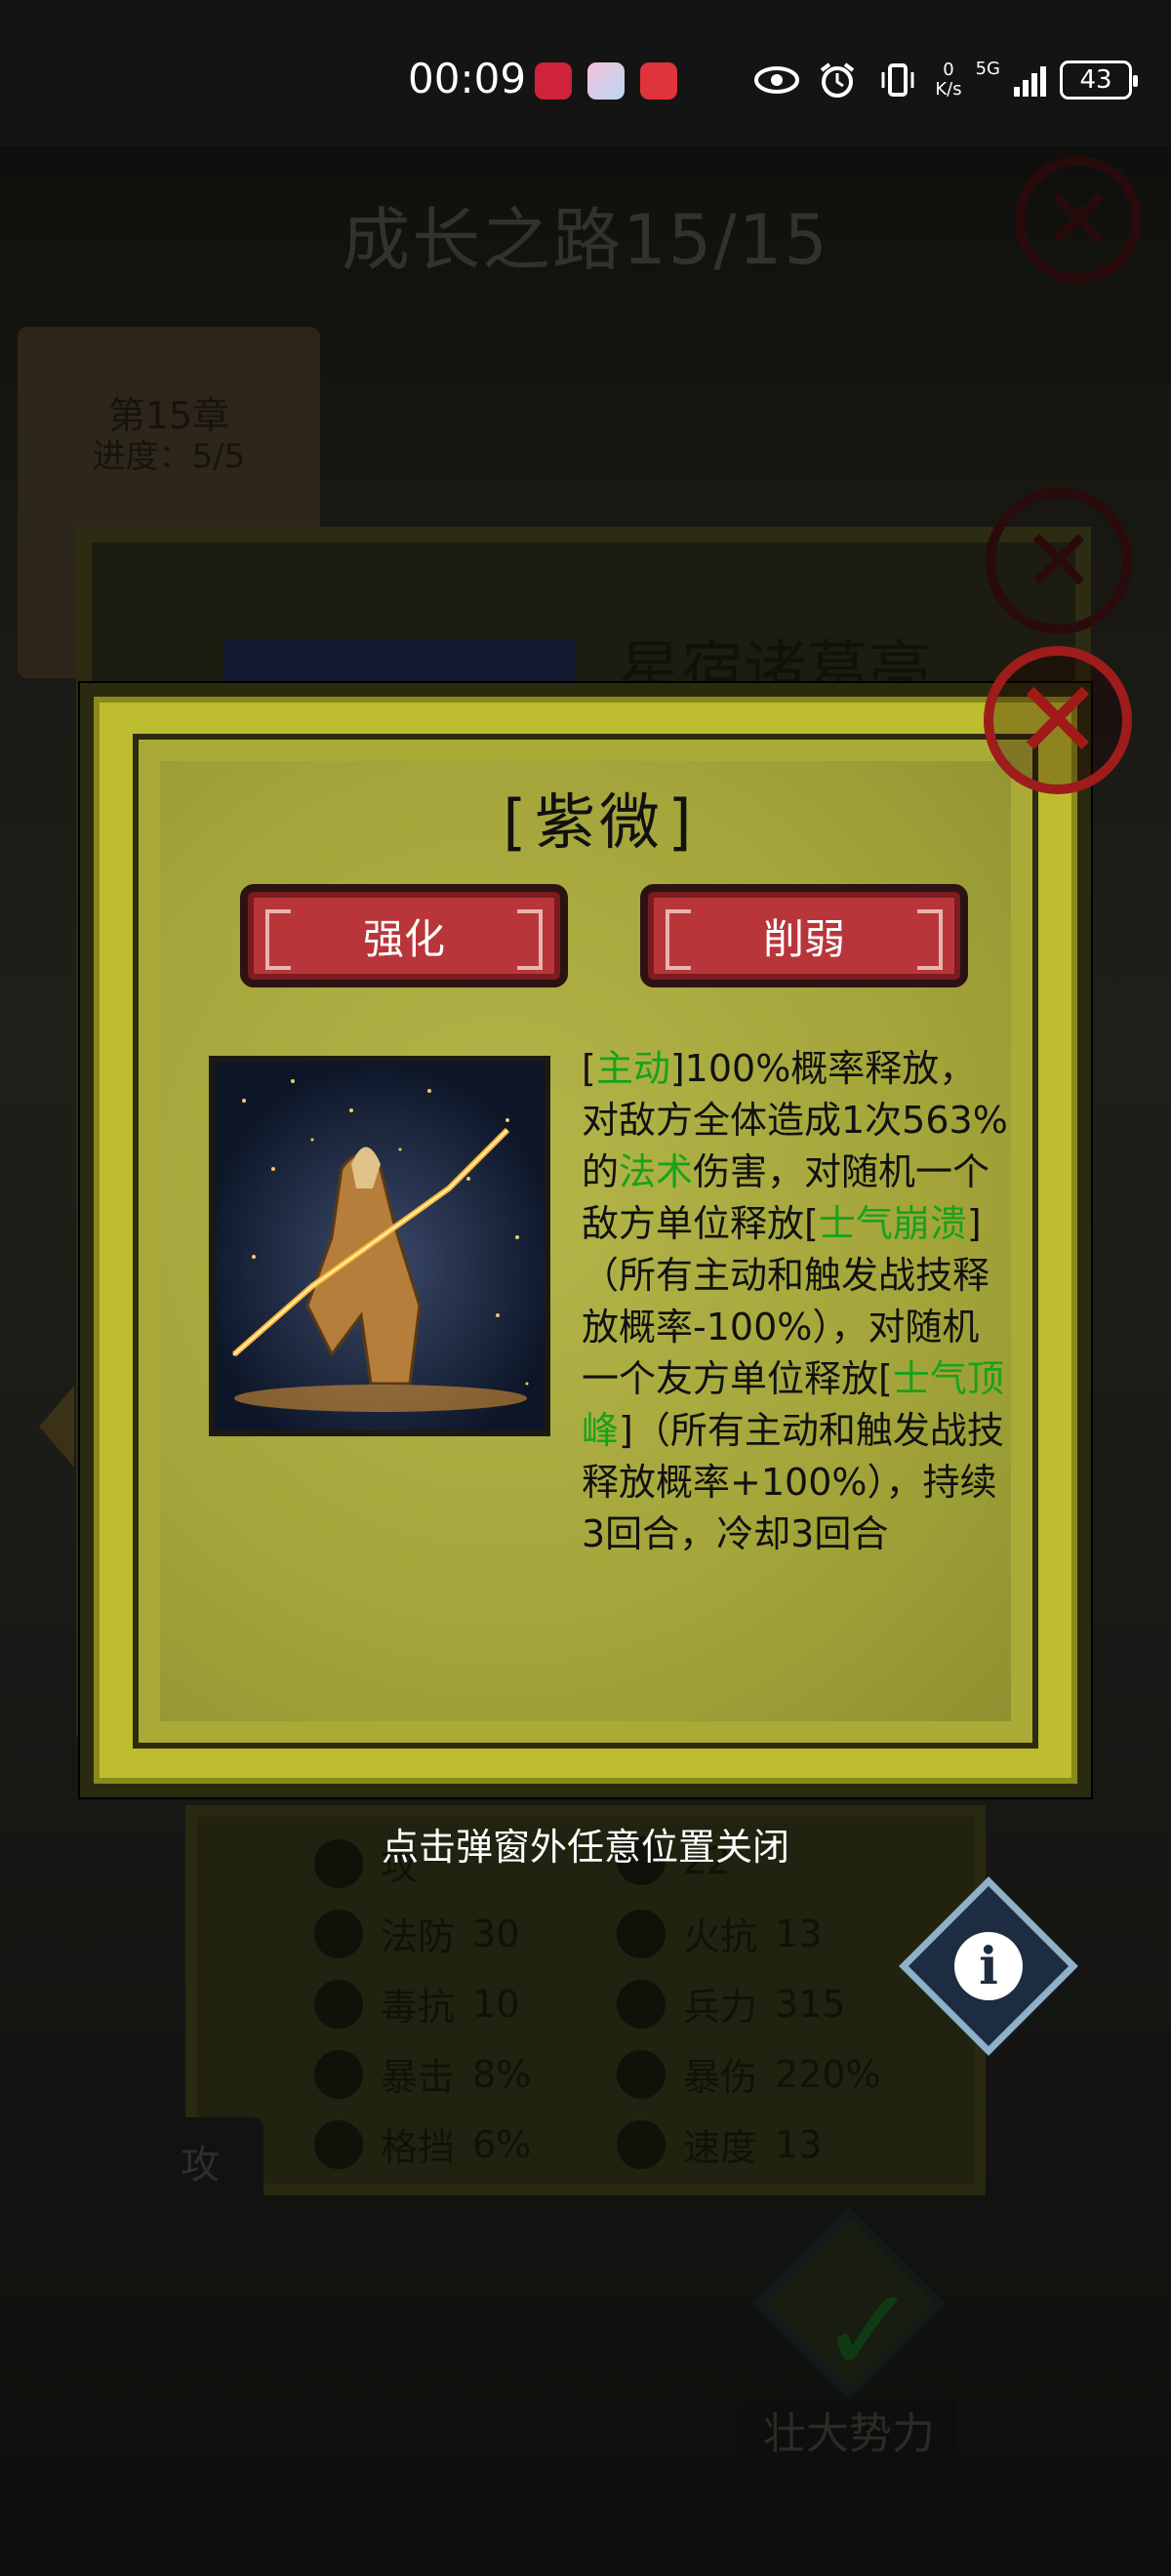 The height and width of the screenshot is (2576, 1171). I want to click on status-icons: 0 K/s 5G 43, so click(945, 79).